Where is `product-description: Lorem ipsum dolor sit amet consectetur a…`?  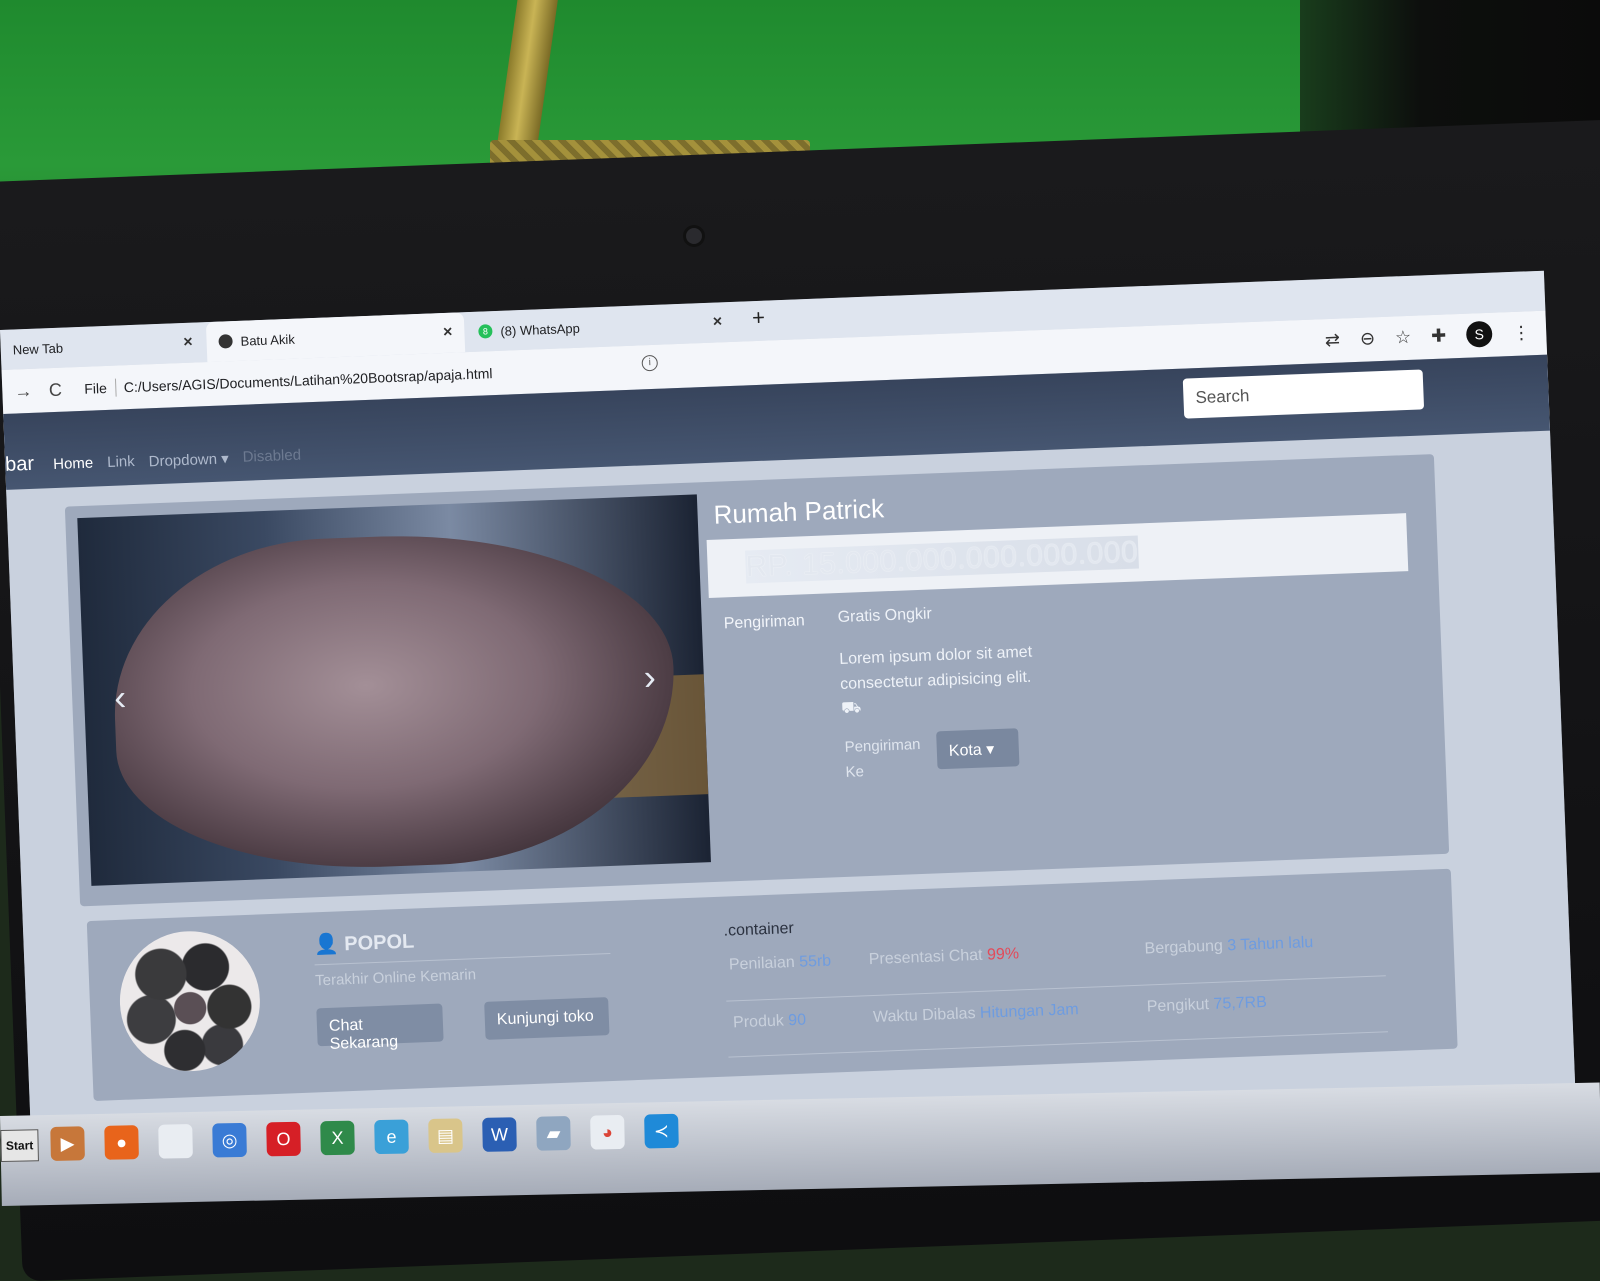
product-description: Lorem ipsum dolor sit amet consectetur a… is located at coordinates (935, 668).